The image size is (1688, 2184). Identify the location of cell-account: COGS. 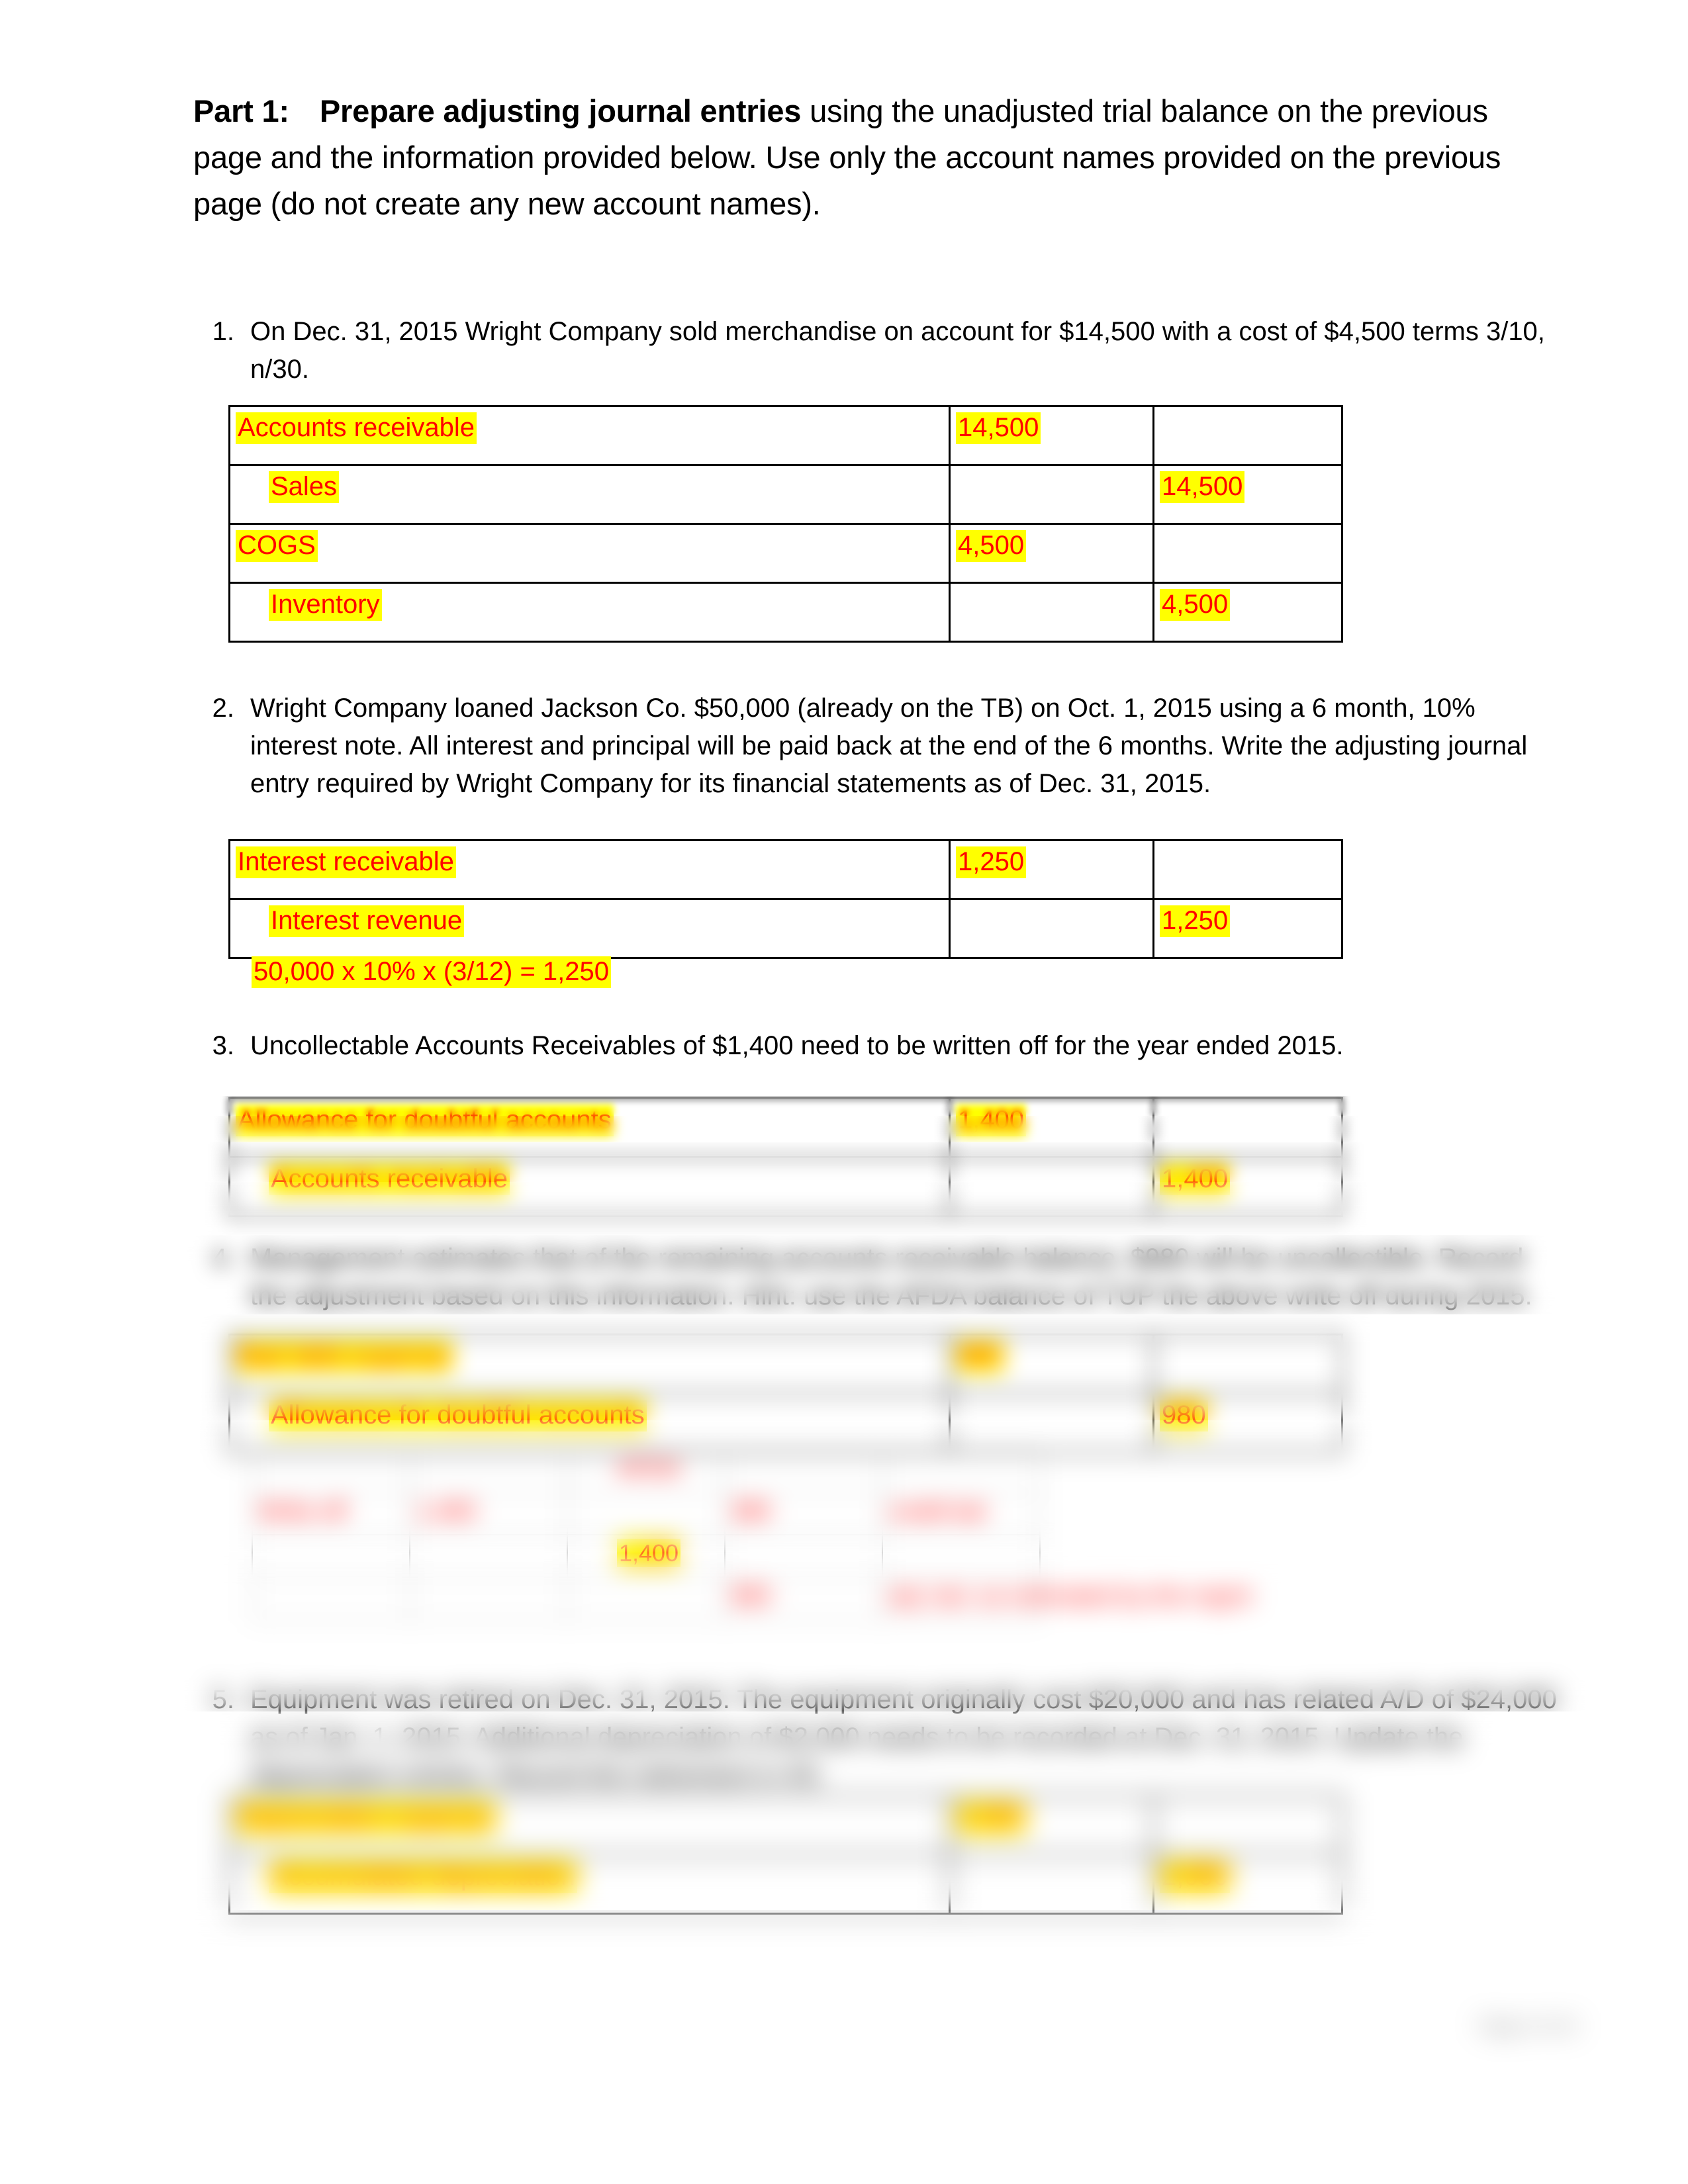
(589, 553).